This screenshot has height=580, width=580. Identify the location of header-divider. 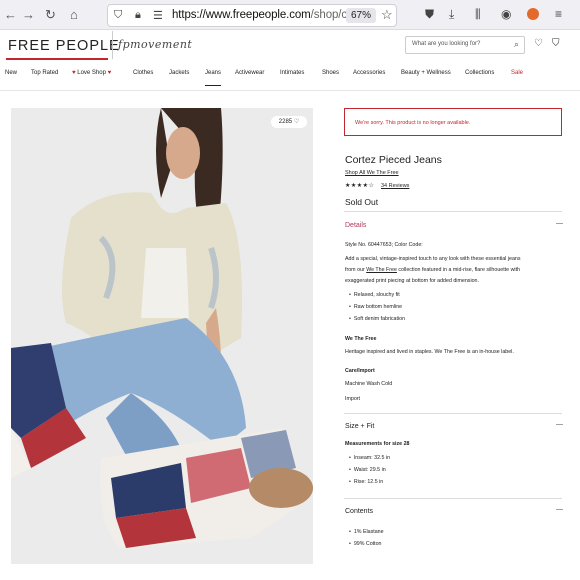
(112, 45).